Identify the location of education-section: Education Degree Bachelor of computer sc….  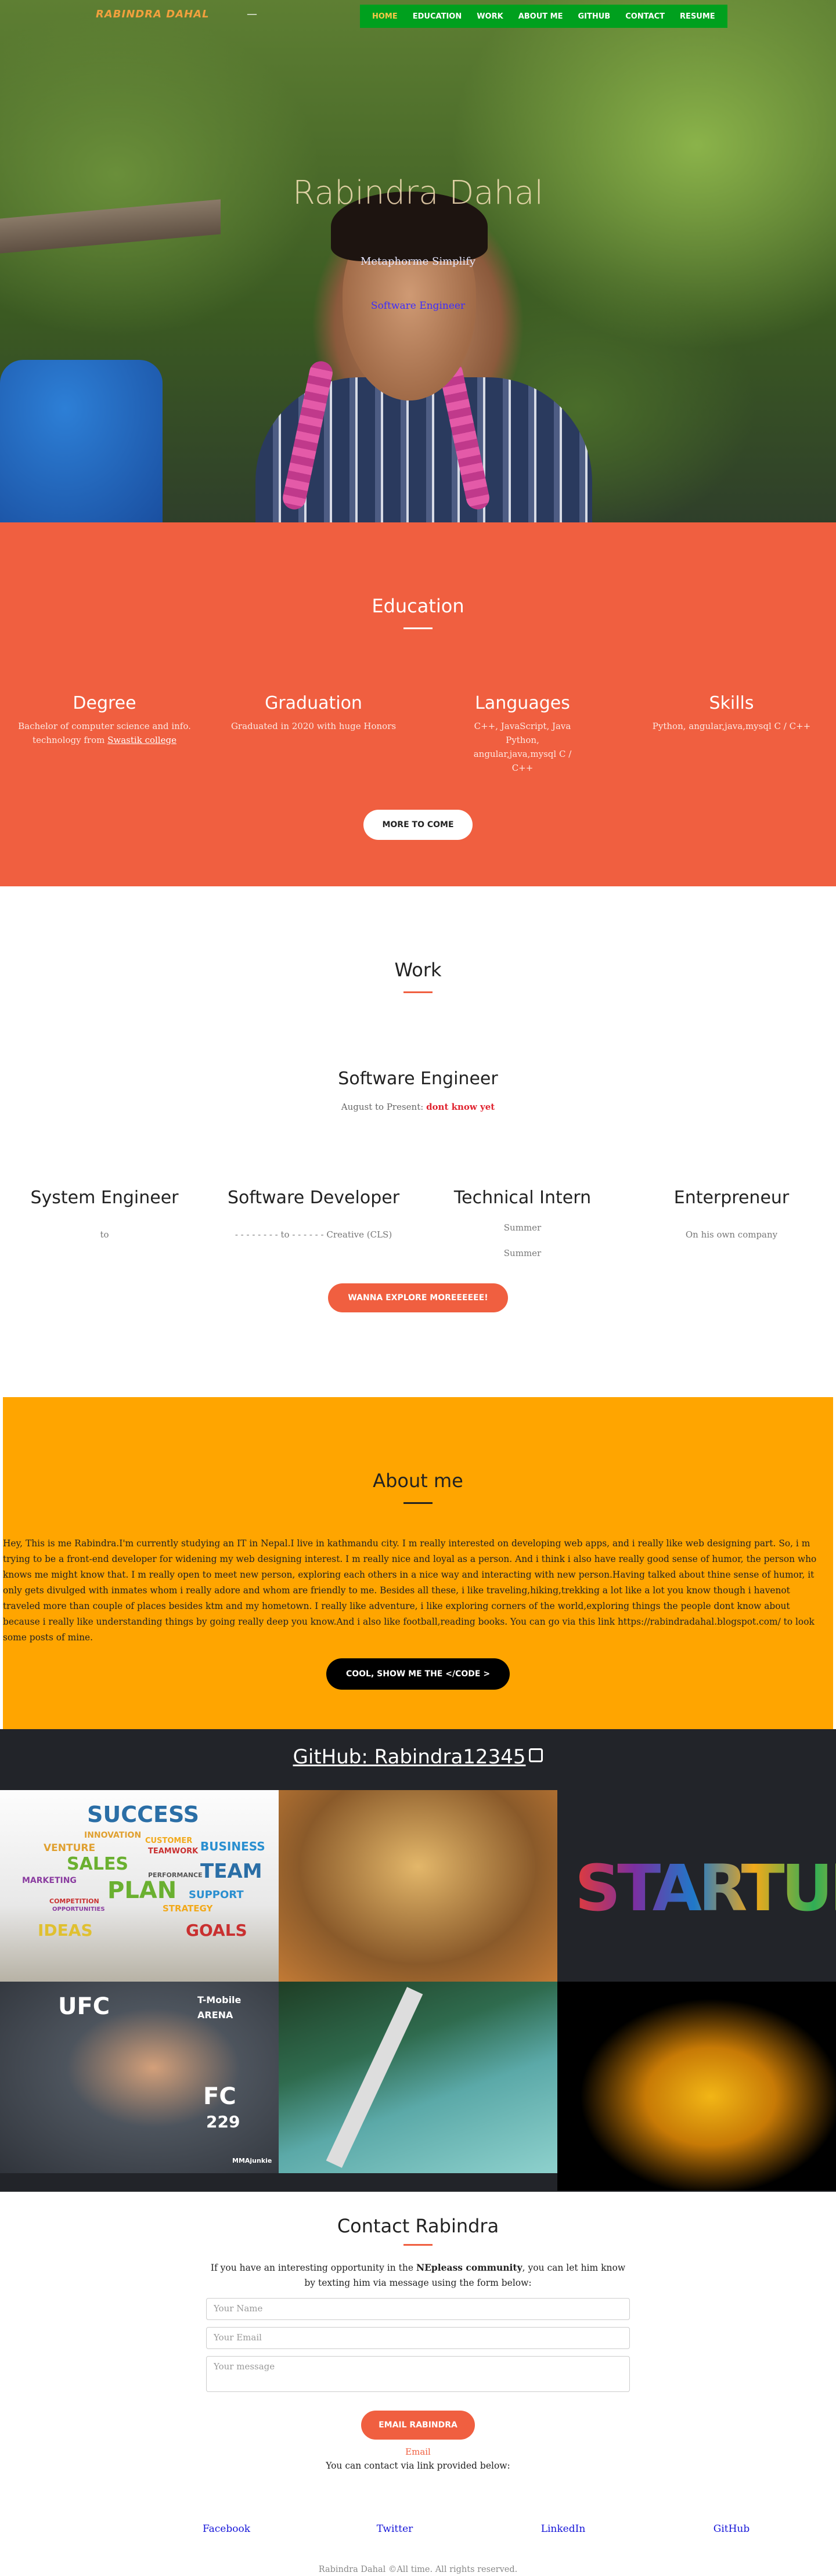
(418, 704).